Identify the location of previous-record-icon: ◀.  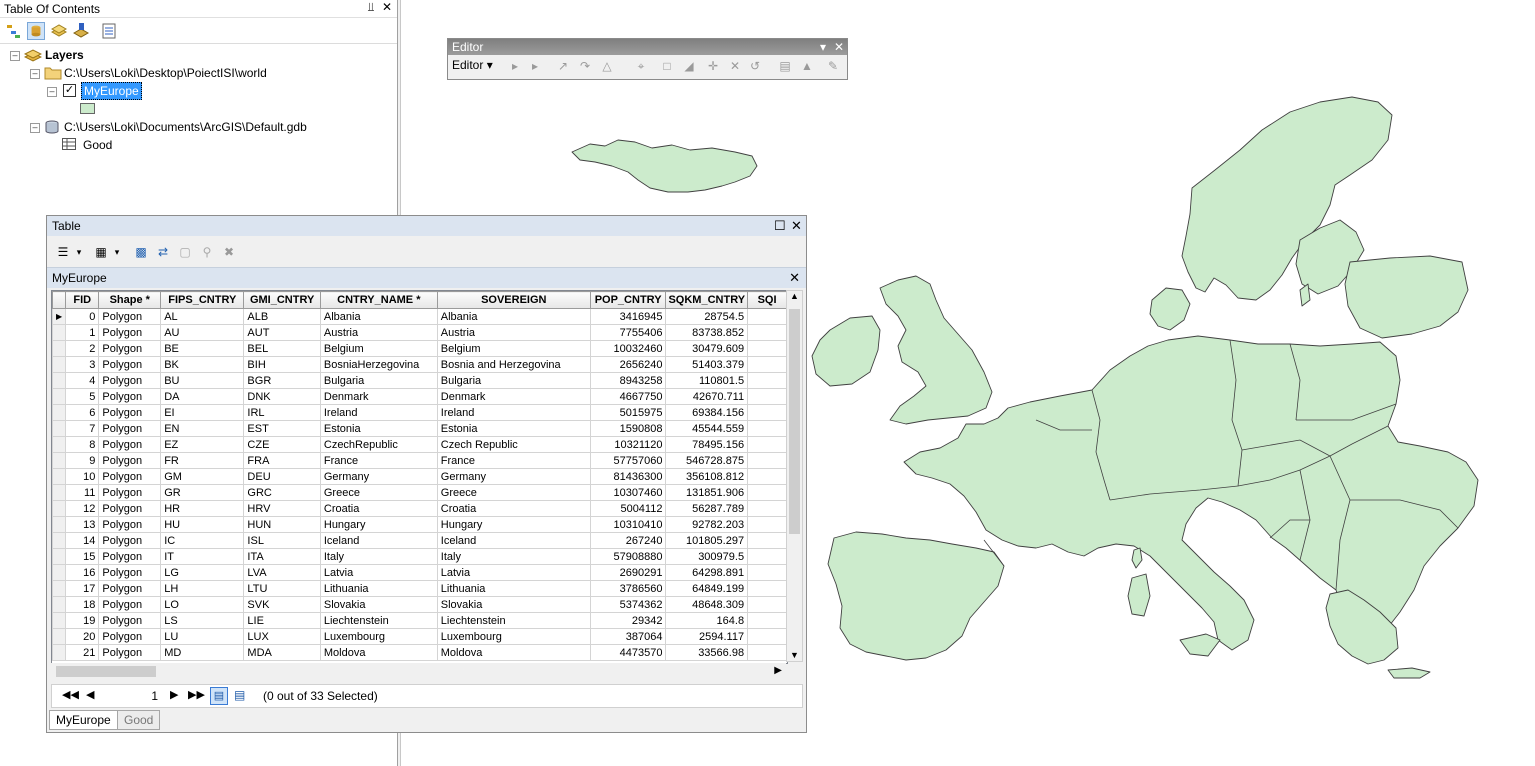
(90, 694).